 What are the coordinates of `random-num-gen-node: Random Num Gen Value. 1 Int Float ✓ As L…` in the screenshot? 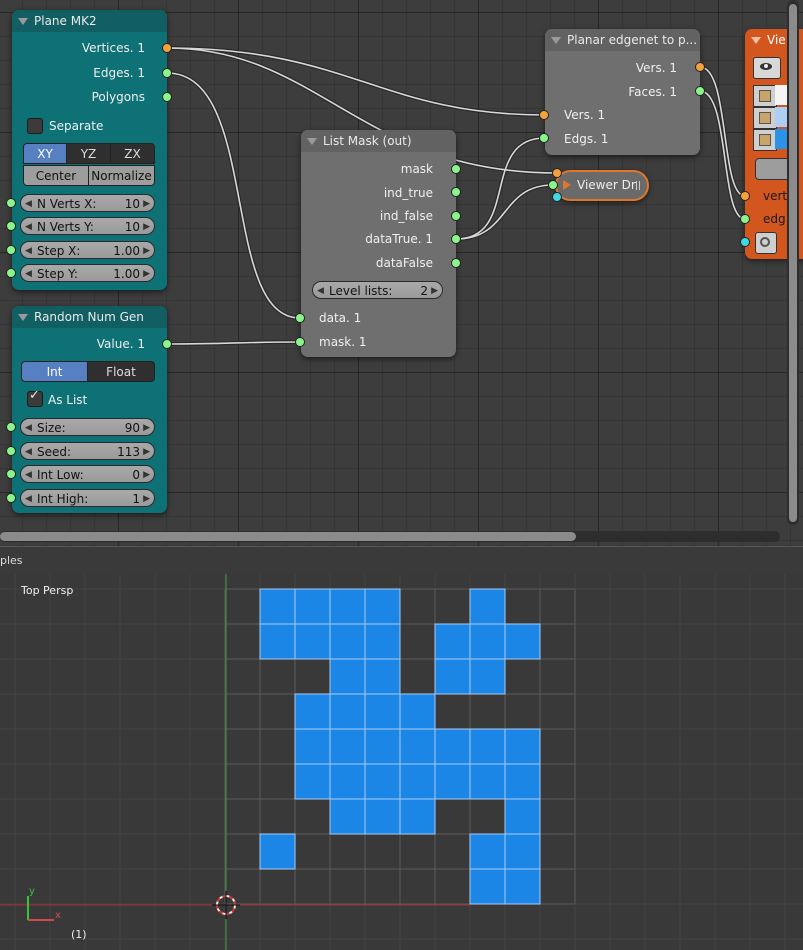 It's located at (89, 409).